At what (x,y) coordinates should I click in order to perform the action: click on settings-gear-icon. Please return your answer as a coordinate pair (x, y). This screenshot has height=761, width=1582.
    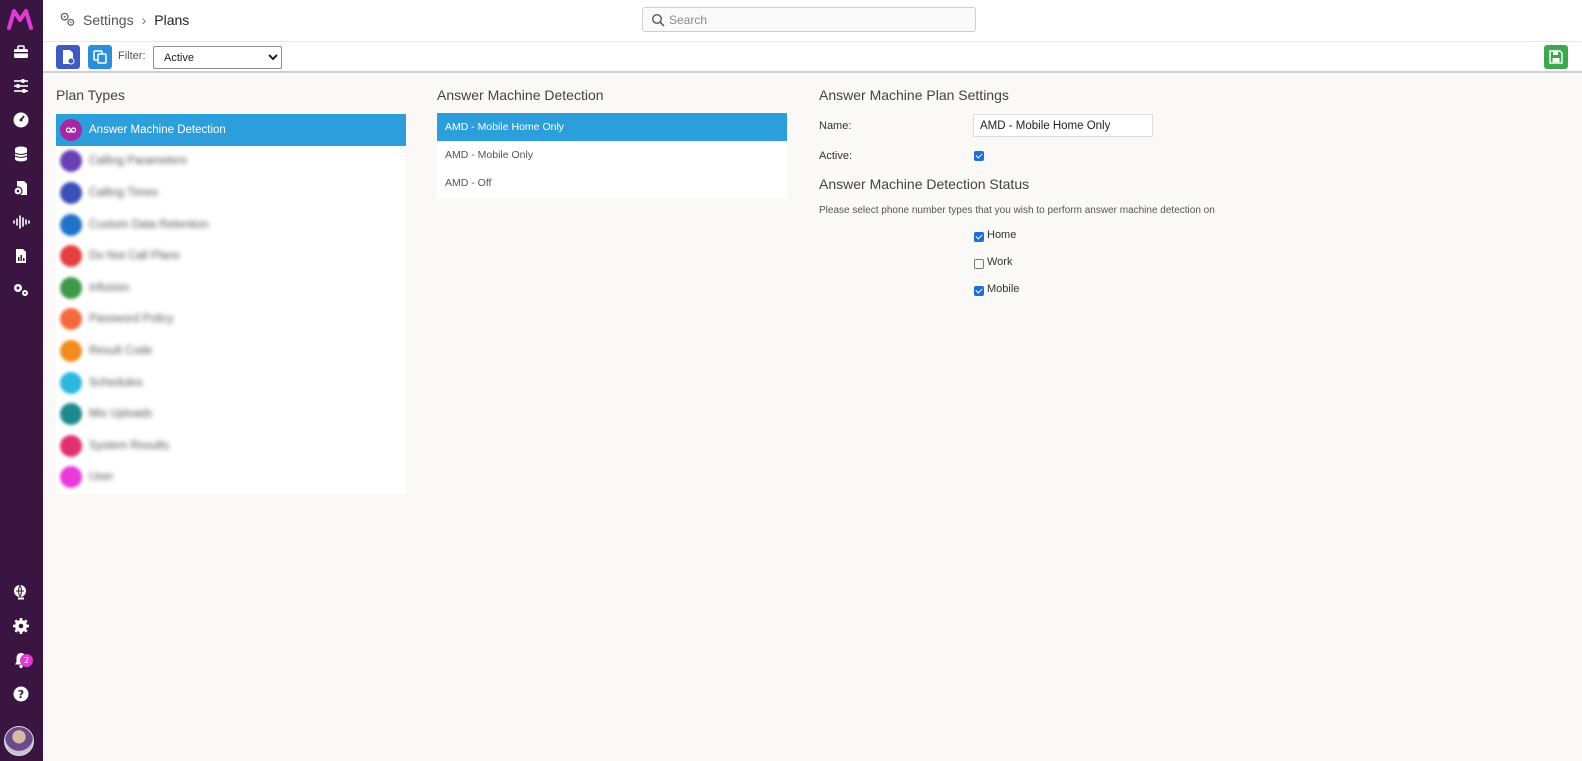
    Looking at the image, I should click on (21, 626).